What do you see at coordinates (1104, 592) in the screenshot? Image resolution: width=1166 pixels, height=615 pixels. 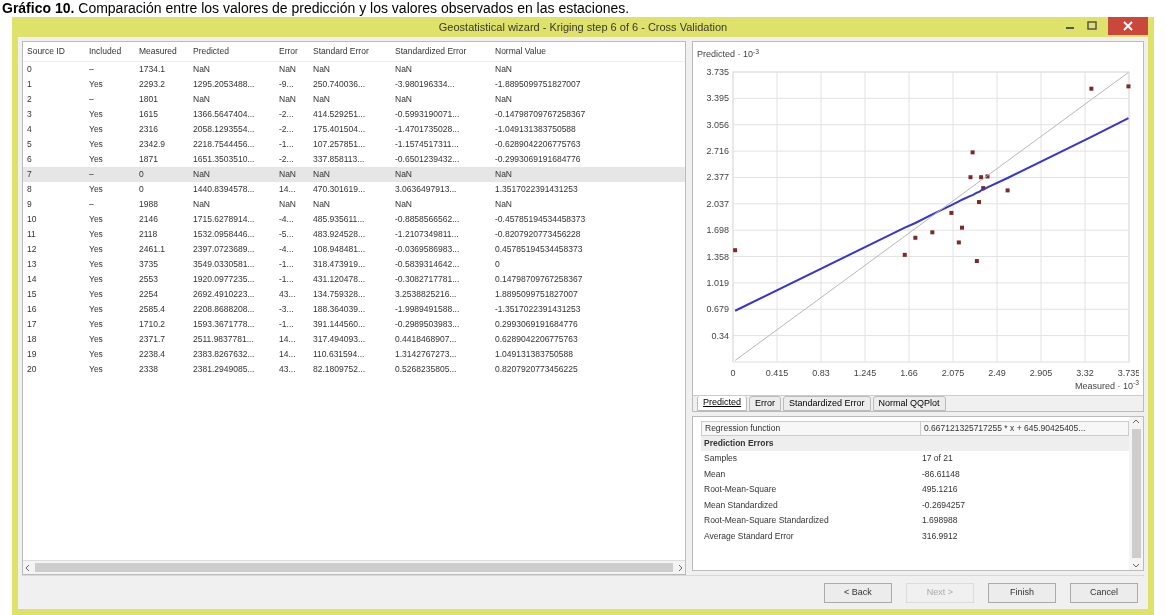 I see `wizard-button: Cancel` at bounding box center [1104, 592].